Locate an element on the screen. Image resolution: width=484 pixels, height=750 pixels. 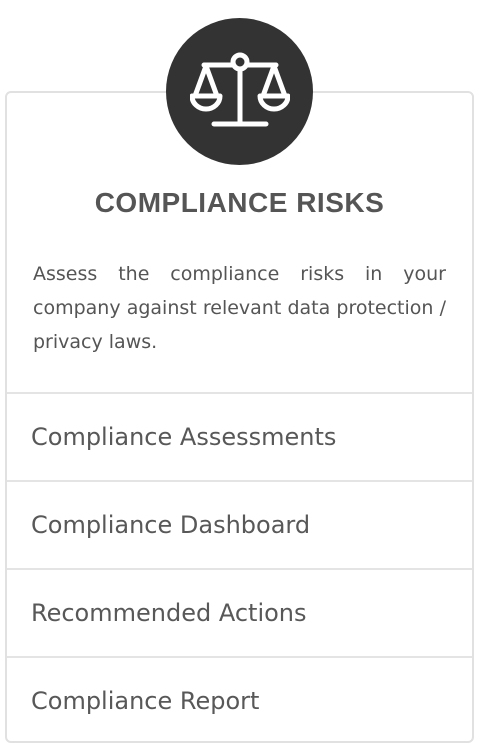
menu-item-compliance-assessments: Compliance Assessments is located at coordinates (239, 436).